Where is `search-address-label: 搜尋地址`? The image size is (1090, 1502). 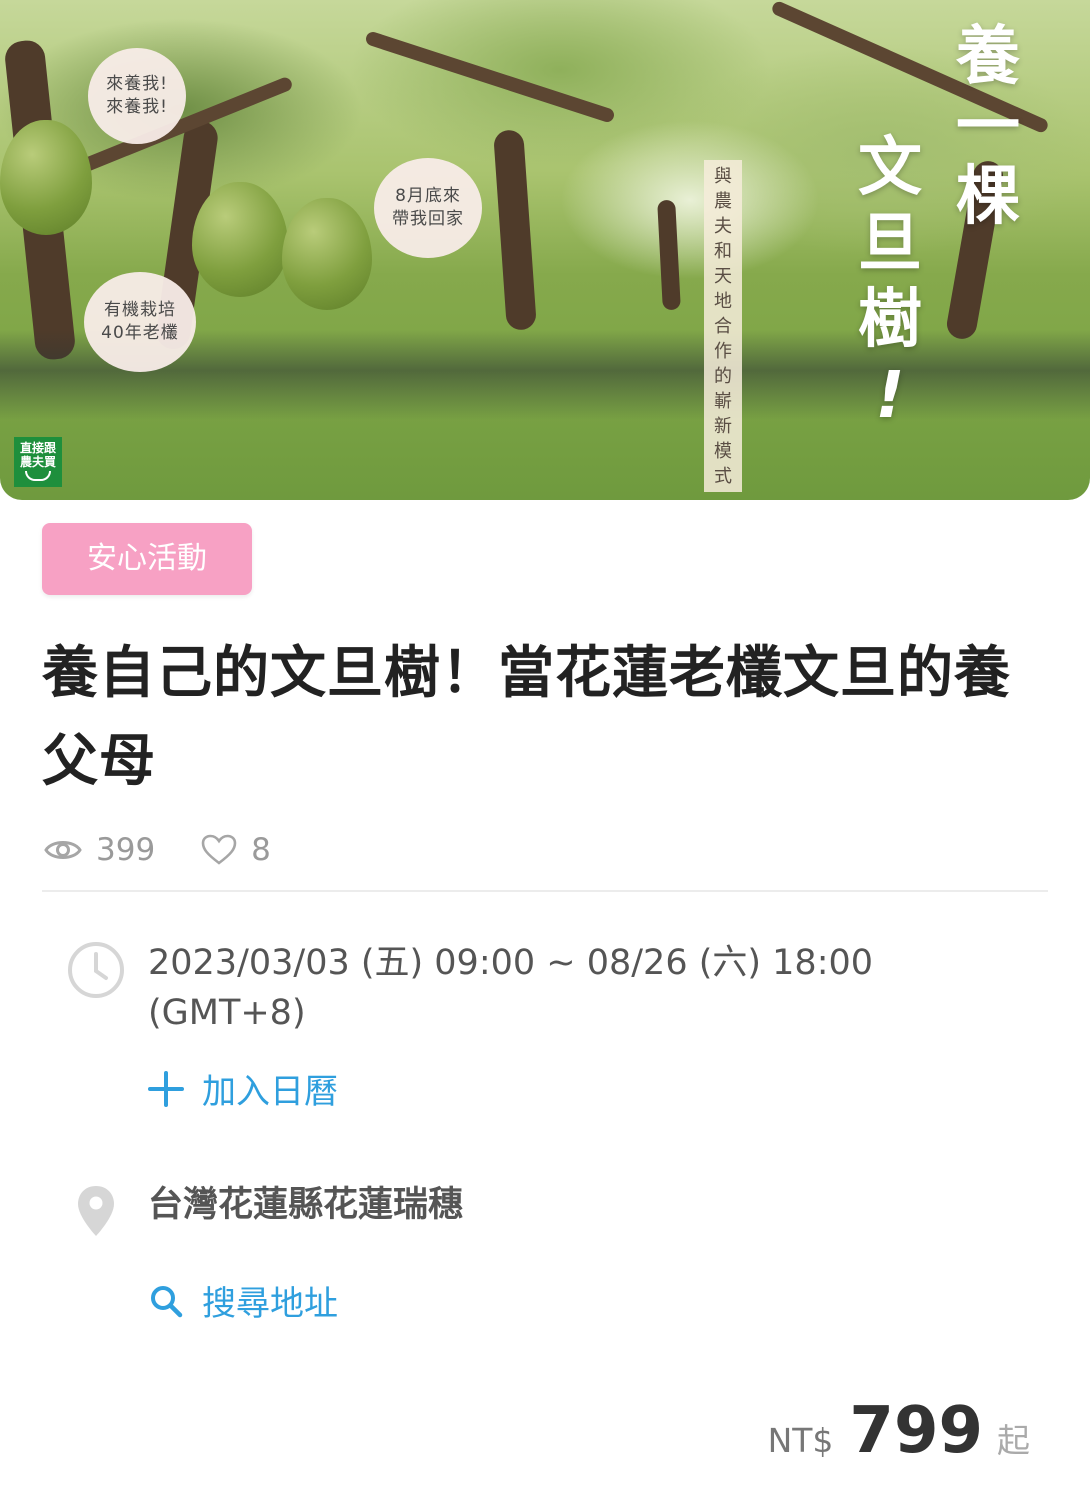 search-address-label: 搜尋地址 is located at coordinates (270, 1304).